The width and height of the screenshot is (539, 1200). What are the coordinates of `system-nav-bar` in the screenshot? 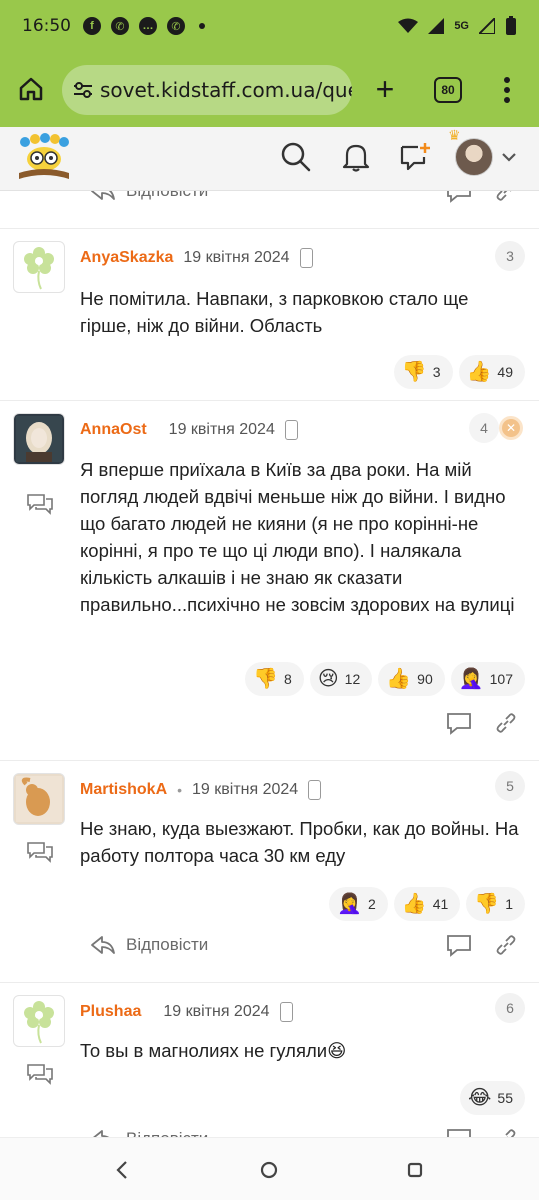 It's located at (269, 1168).